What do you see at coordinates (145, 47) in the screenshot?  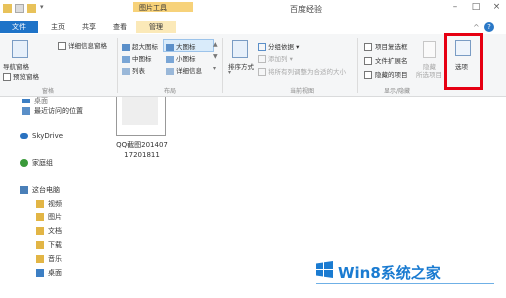 I see `layout-extra-large-label: 超大图标` at bounding box center [145, 47].